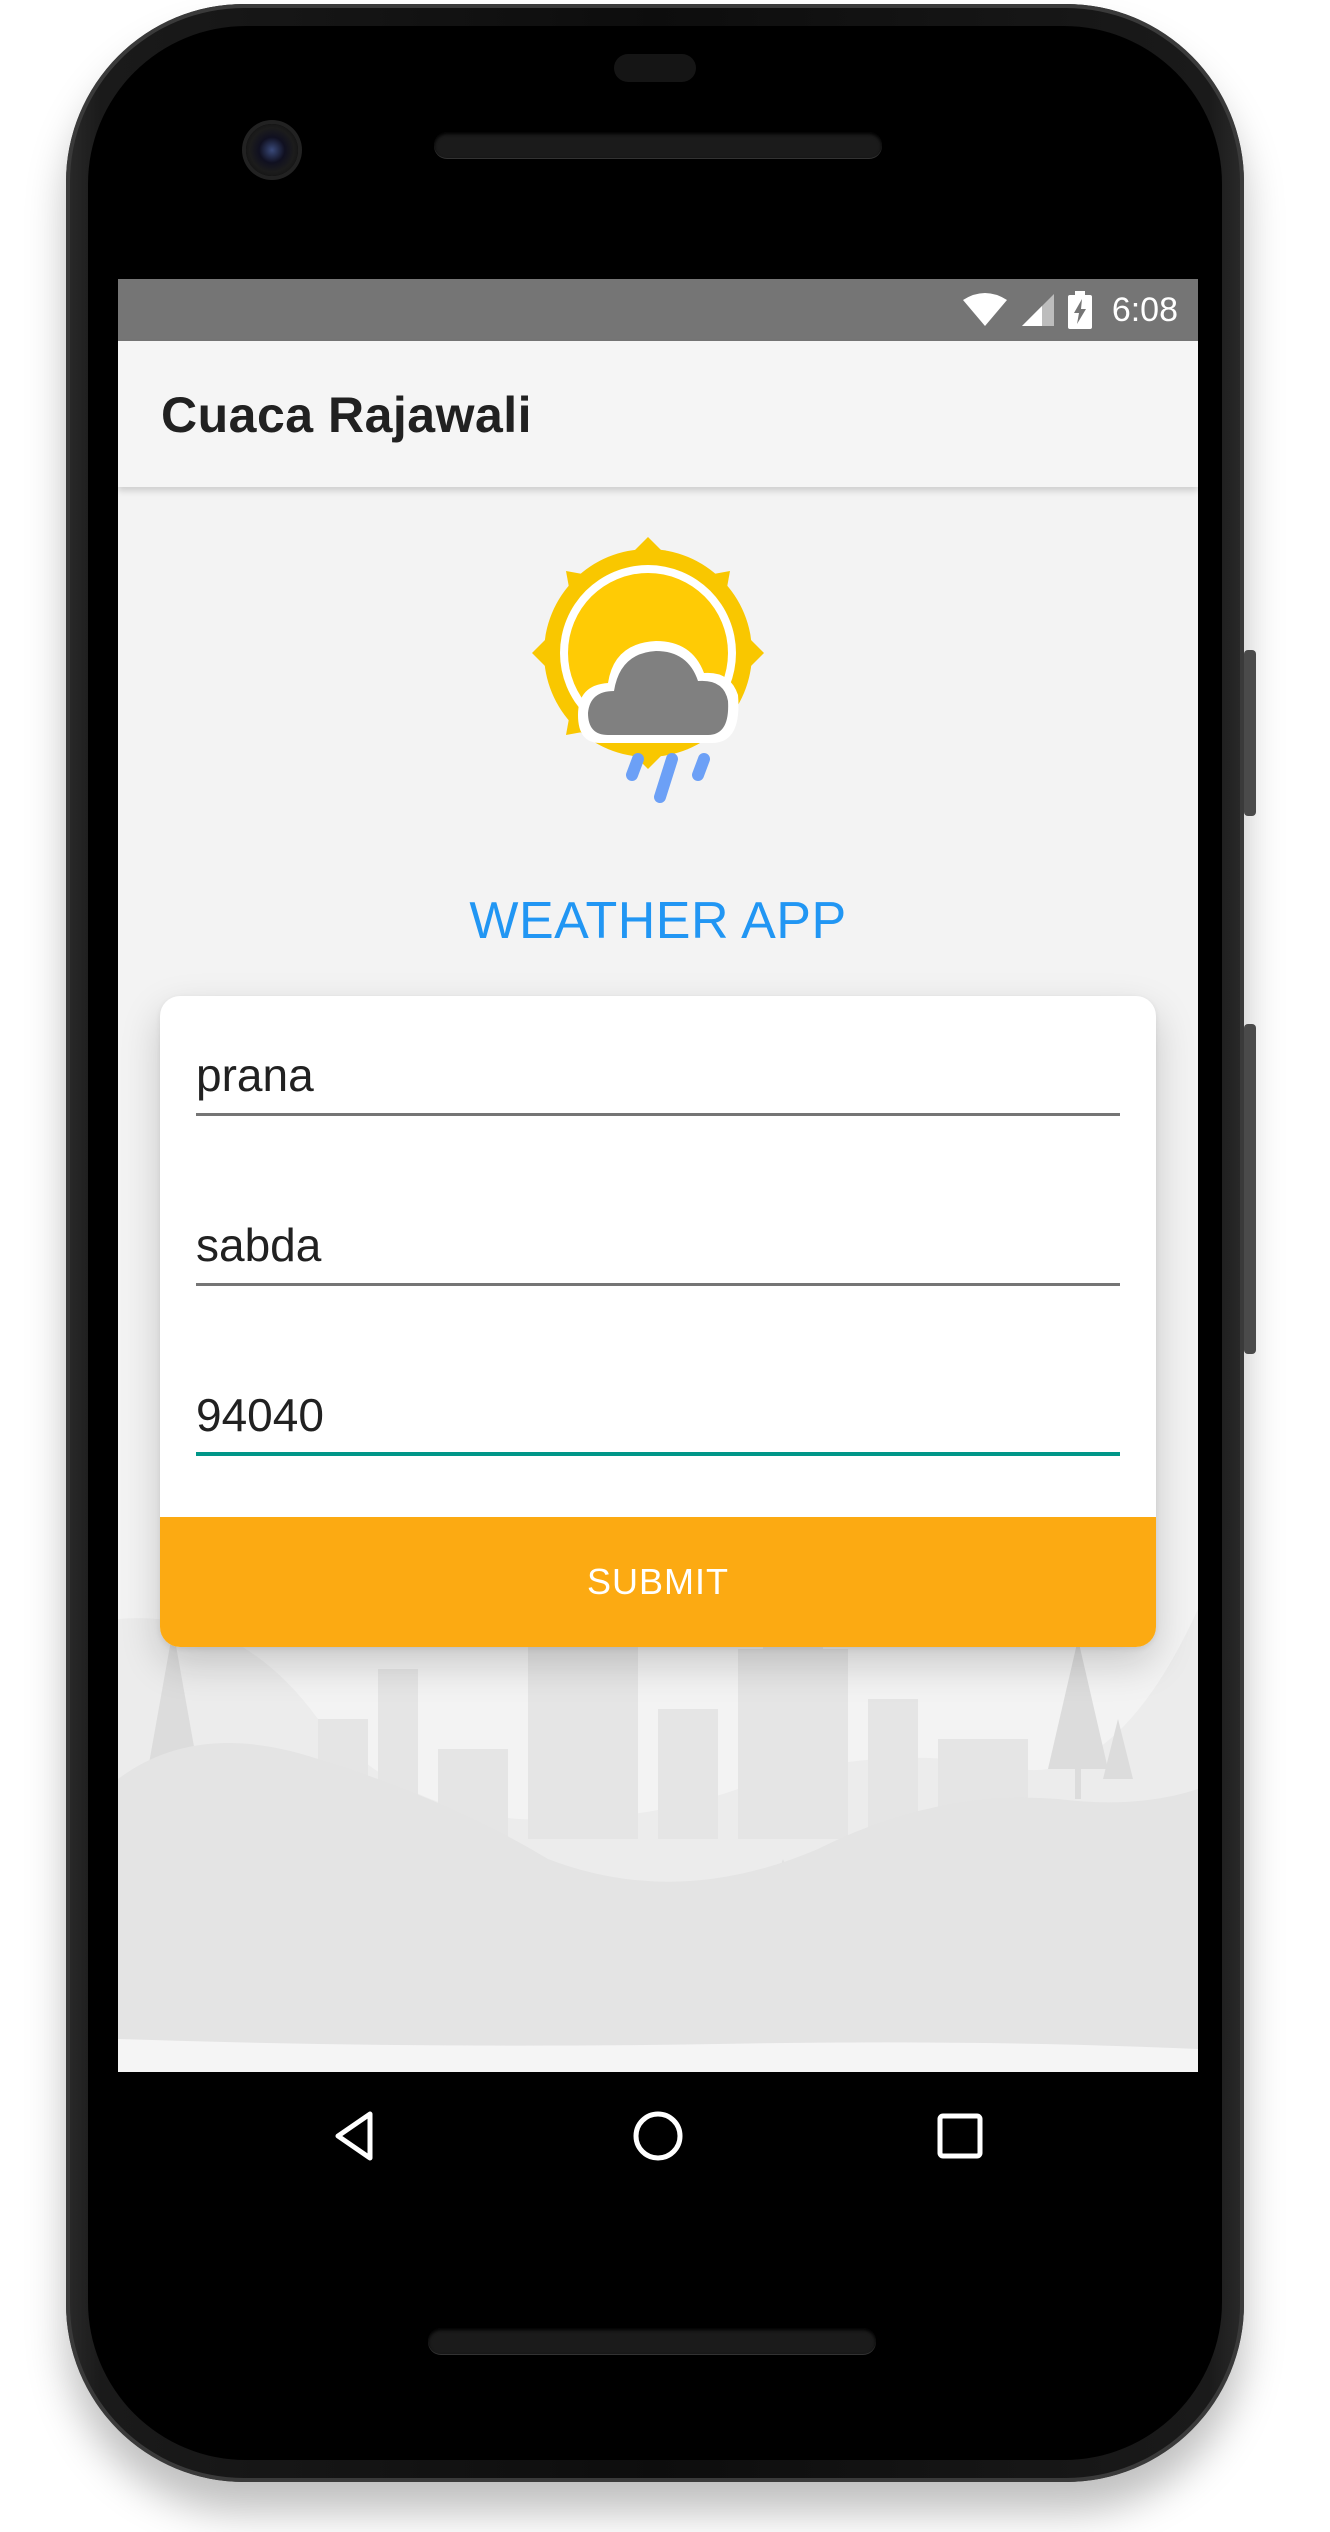 Image resolution: width=1330 pixels, height=2532 pixels. I want to click on zip-code-input, so click(658, 1415).